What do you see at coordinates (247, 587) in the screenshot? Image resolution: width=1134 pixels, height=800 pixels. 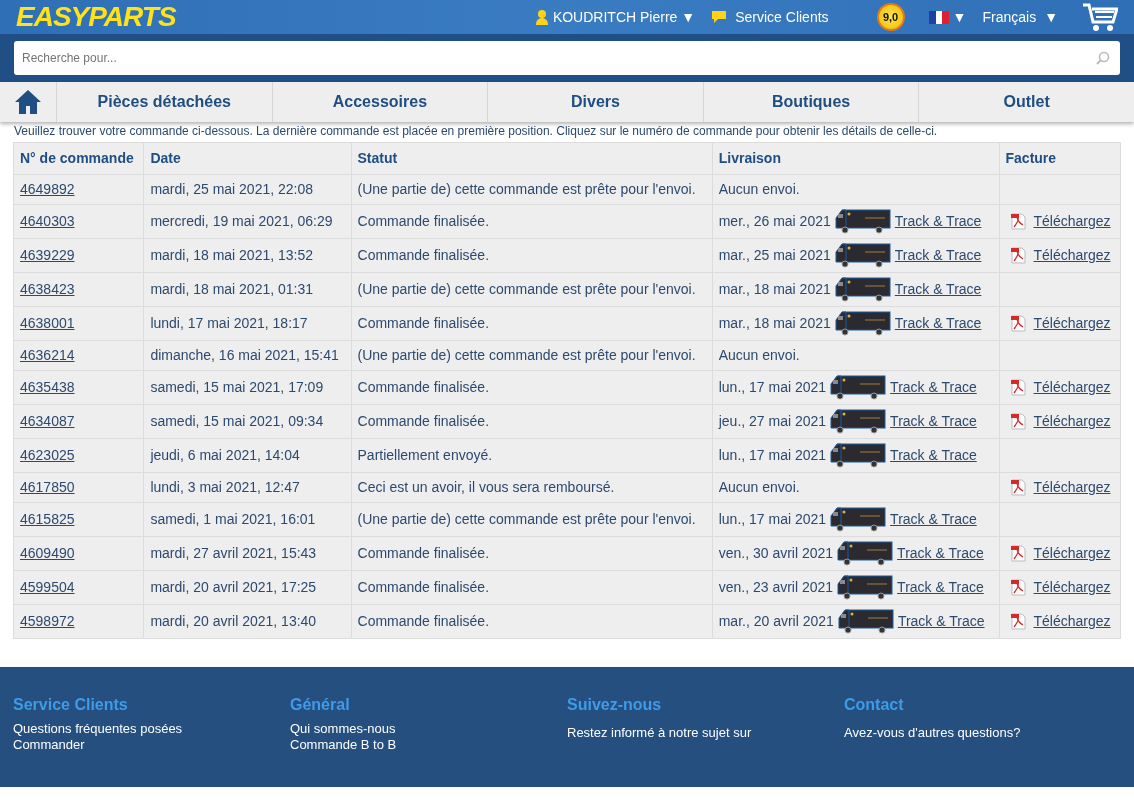 I see `table-cell: mardi, 20 avril 2021, 17:25` at bounding box center [247, 587].